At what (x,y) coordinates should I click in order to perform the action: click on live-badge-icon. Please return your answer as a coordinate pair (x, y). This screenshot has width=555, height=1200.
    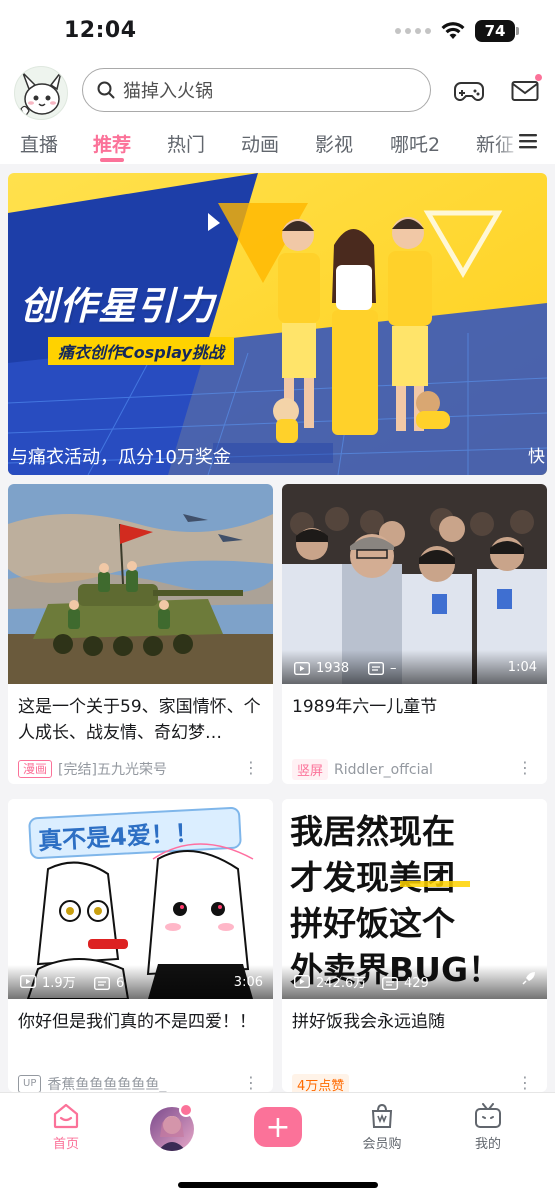
    Looking at the image, I should click on (186, 1110).